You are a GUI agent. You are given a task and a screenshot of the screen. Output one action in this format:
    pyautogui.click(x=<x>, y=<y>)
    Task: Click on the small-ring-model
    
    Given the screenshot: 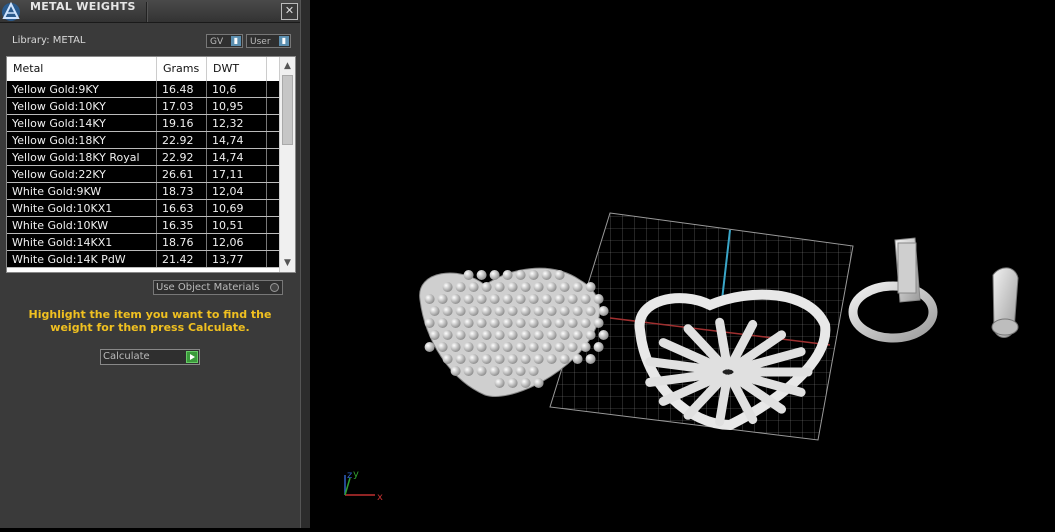 What is the action you would take?
    pyautogui.click(x=1005, y=302)
    